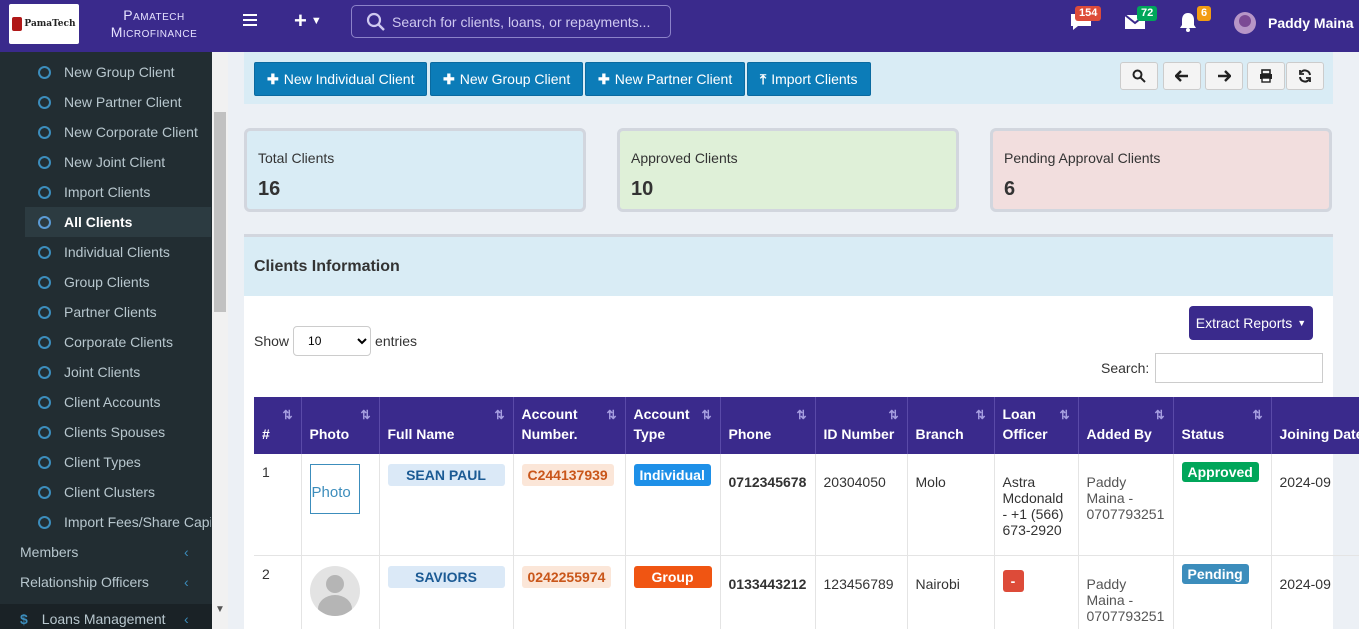 The height and width of the screenshot is (629, 1359). Describe the element at coordinates (334, 590) in the screenshot. I see `avatar-placeholder-icon` at that location.